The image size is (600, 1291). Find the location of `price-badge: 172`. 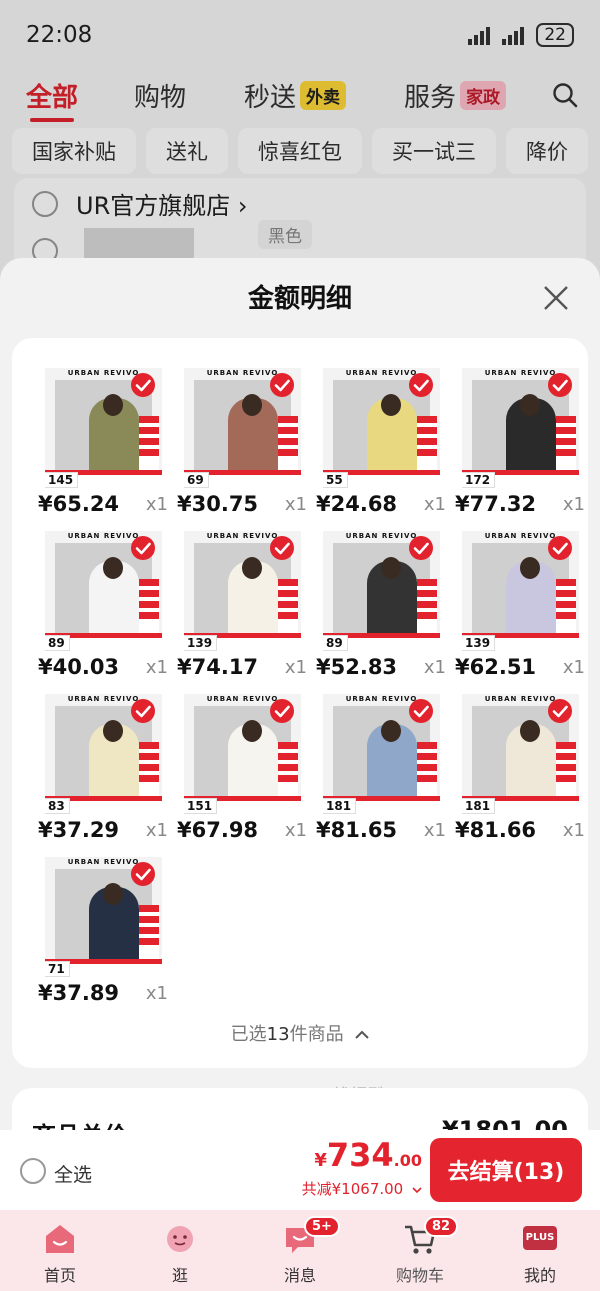

price-badge: 172 is located at coordinates (479, 480).